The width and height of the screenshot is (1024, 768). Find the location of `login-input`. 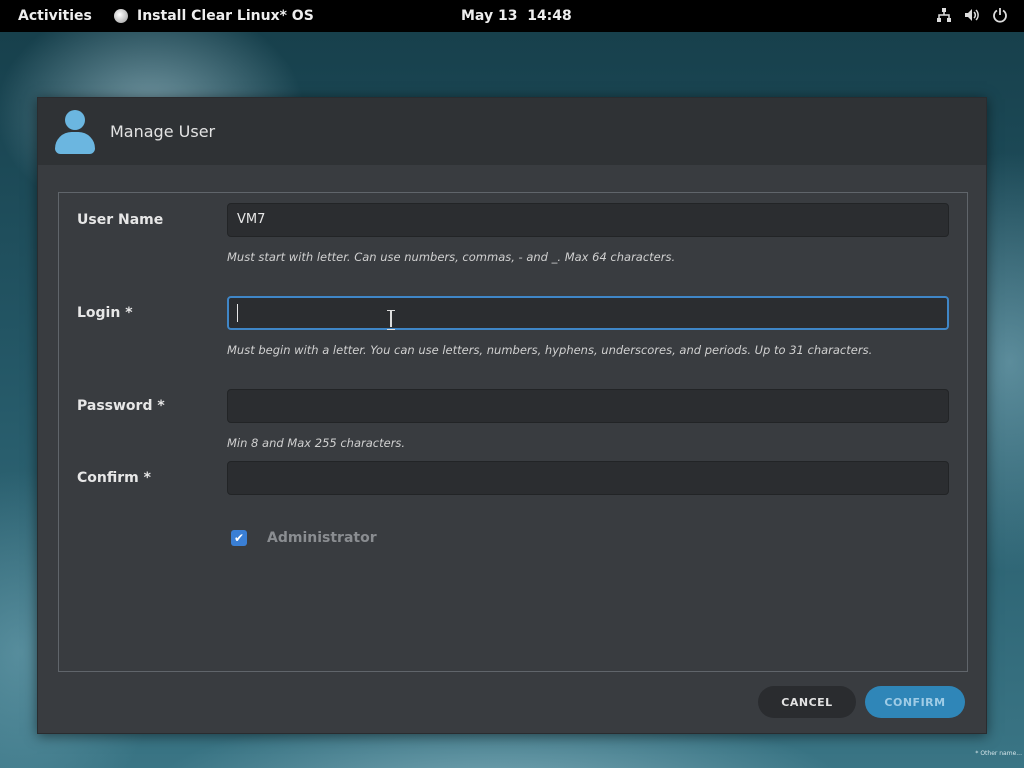

login-input is located at coordinates (588, 313).